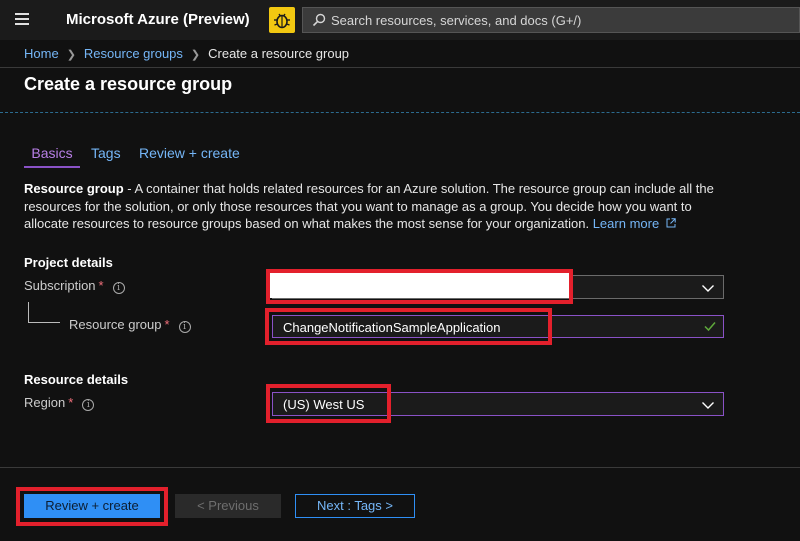  I want to click on external-link-icon, so click(671, 223).